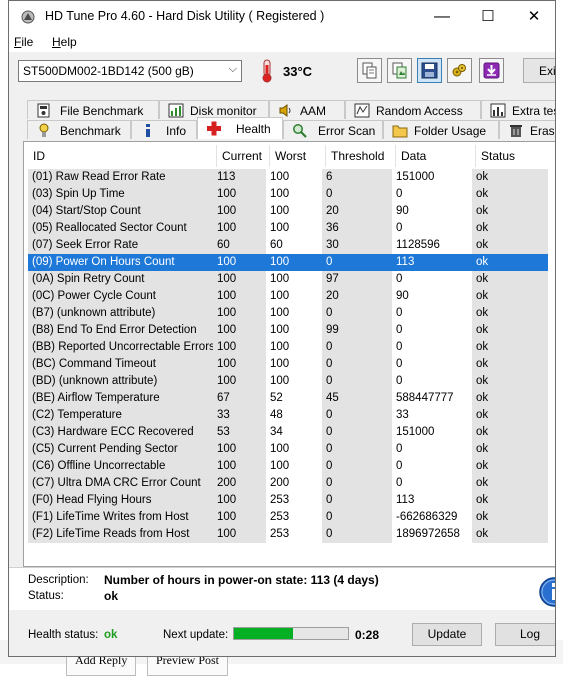 Image resolution: width=563 pixels, height=676 pixels. What do you see at coordinates (290, 364) in the screenshot?
I see `table-row: (BC) Command Timeout 100 100 0 0 ok` at bounding box center [290, 364].